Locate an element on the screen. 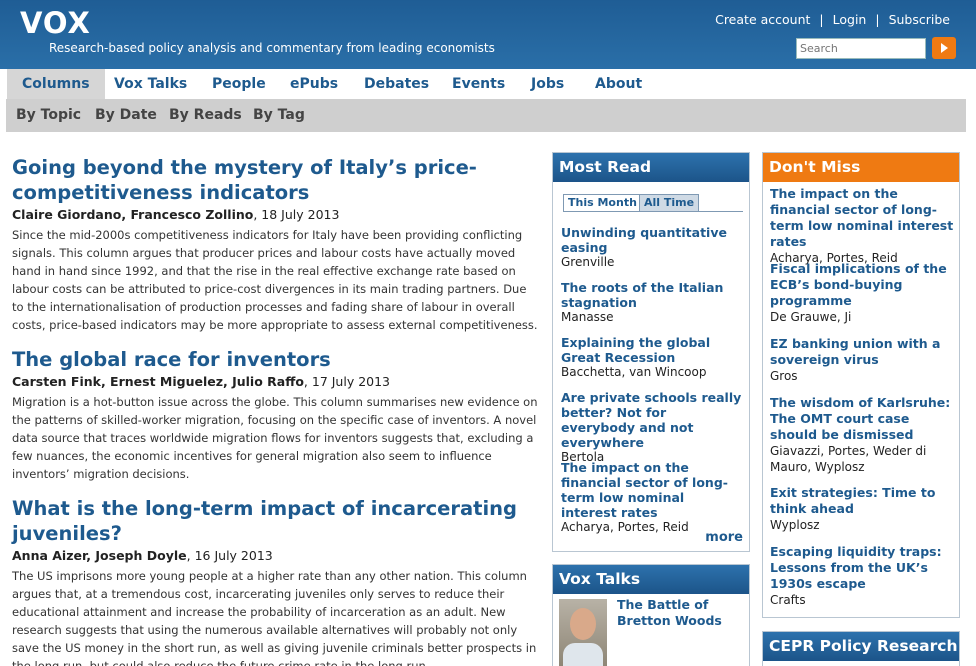  dont-miss-authors: Wyplosz is located at coordinates (795, 525).